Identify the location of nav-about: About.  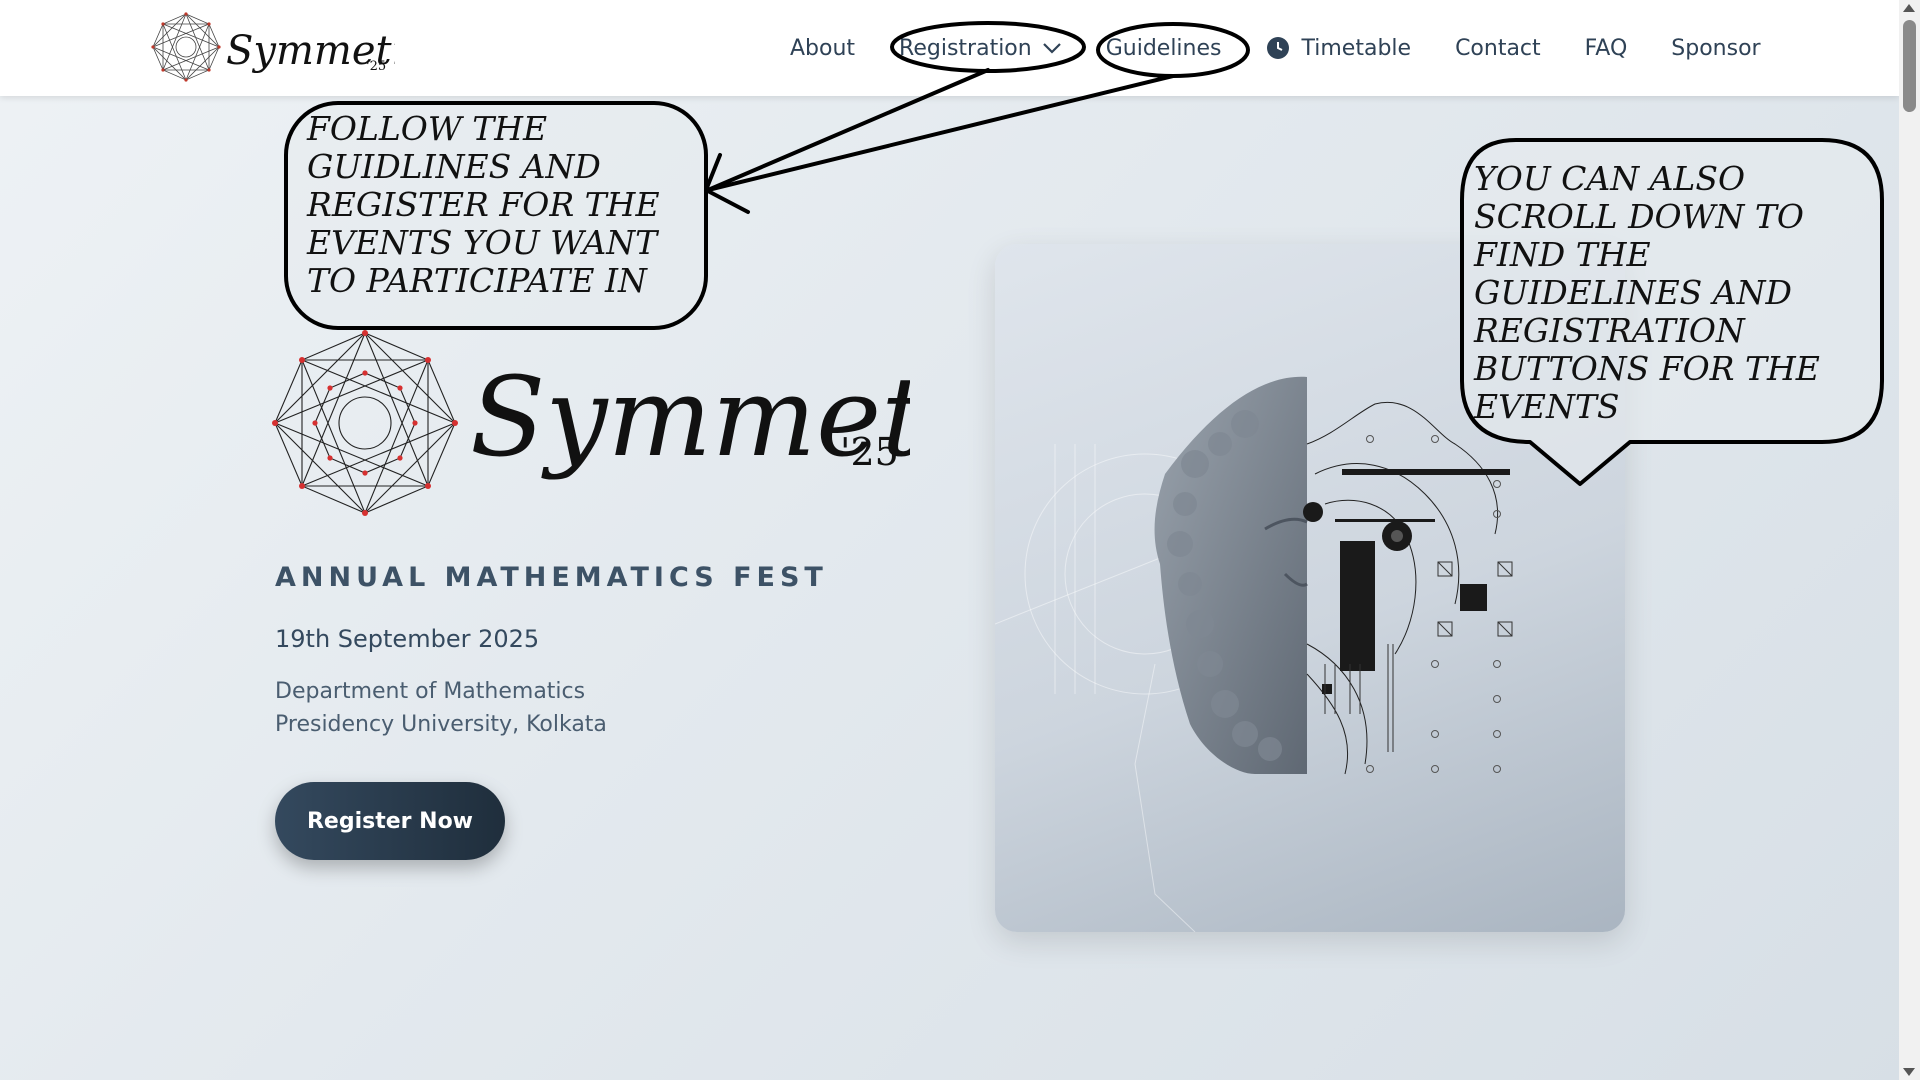
(822, 48).